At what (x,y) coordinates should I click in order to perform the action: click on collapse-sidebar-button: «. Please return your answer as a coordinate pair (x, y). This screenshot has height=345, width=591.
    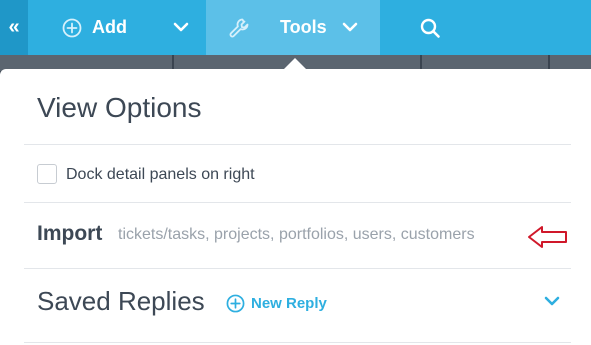
    Looking at the image, I should click on (14, 27).